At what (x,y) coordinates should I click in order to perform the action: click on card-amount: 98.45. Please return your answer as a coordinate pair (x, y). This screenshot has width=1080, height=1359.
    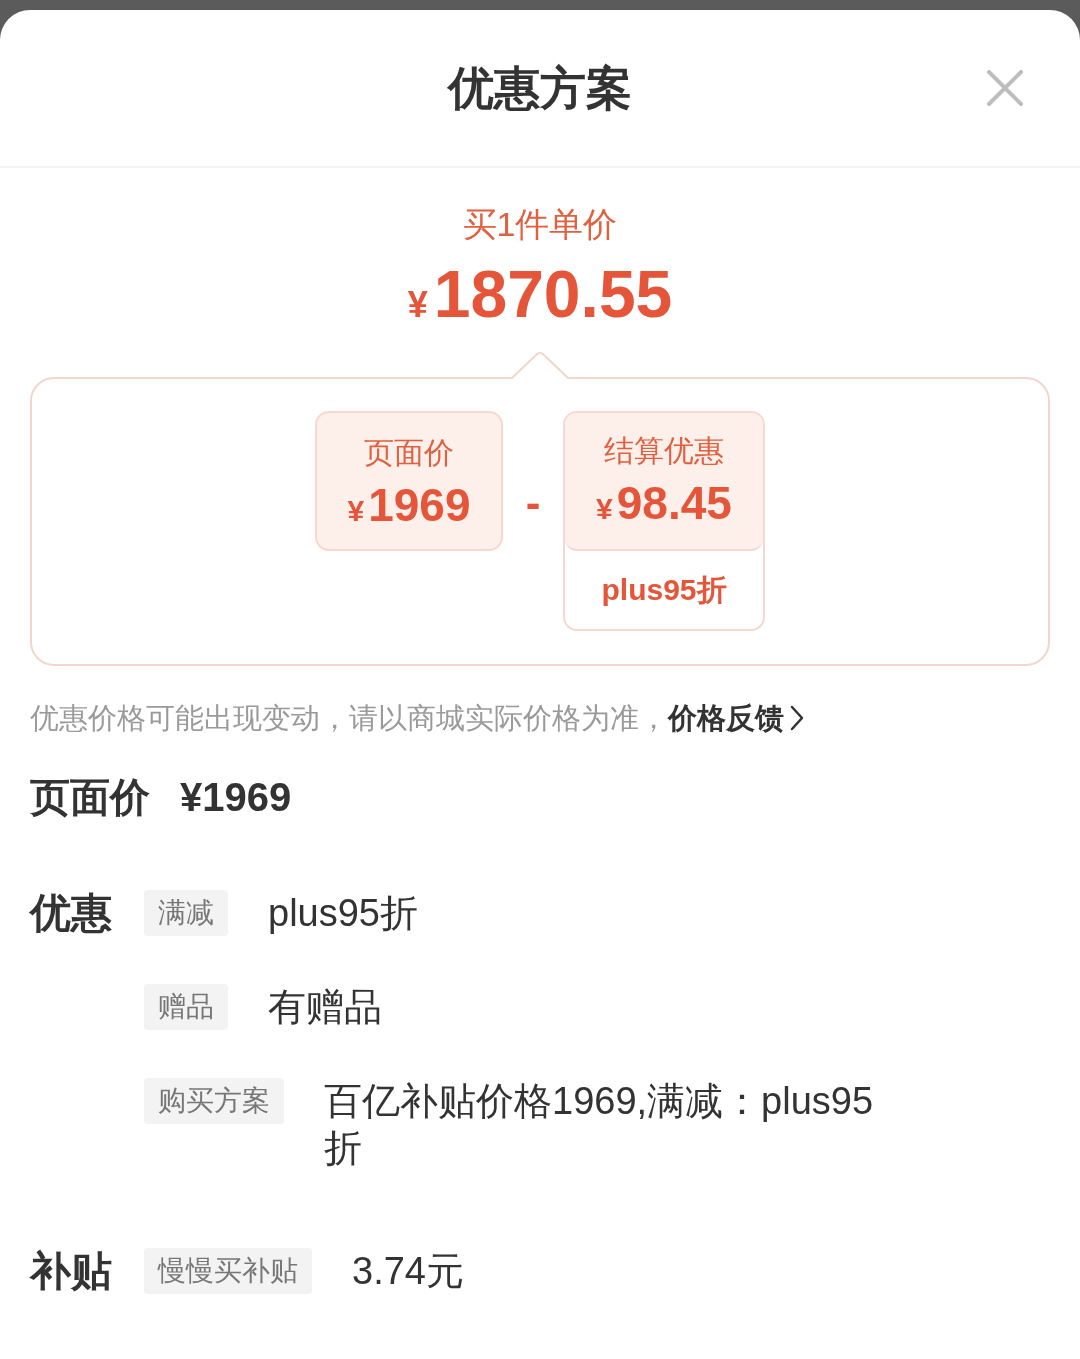
    Looking at the image, I should click on (674, 503).